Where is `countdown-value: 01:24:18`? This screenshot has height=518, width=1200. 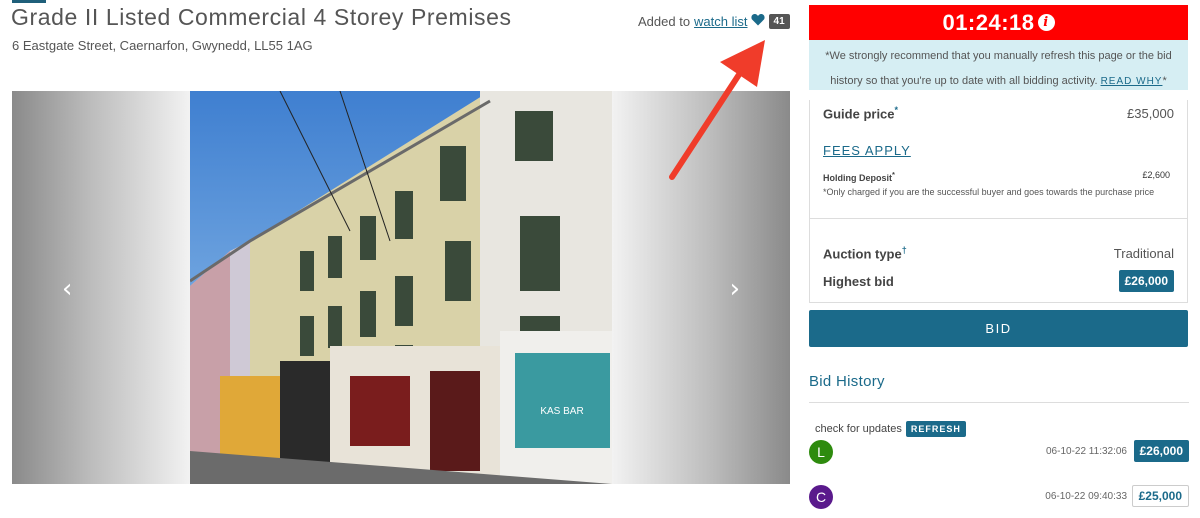 countdown-value: 01:24:18 is located at coordinates (988, 22).